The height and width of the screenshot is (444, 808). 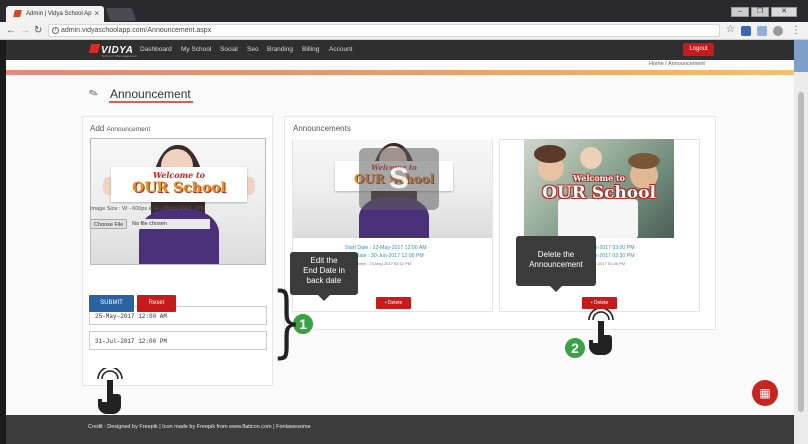 What do you see at coordinates (178, 201) in the screenshot?
I see `preview-image: Welcome to OUR School` at bounding box center [178, 201].